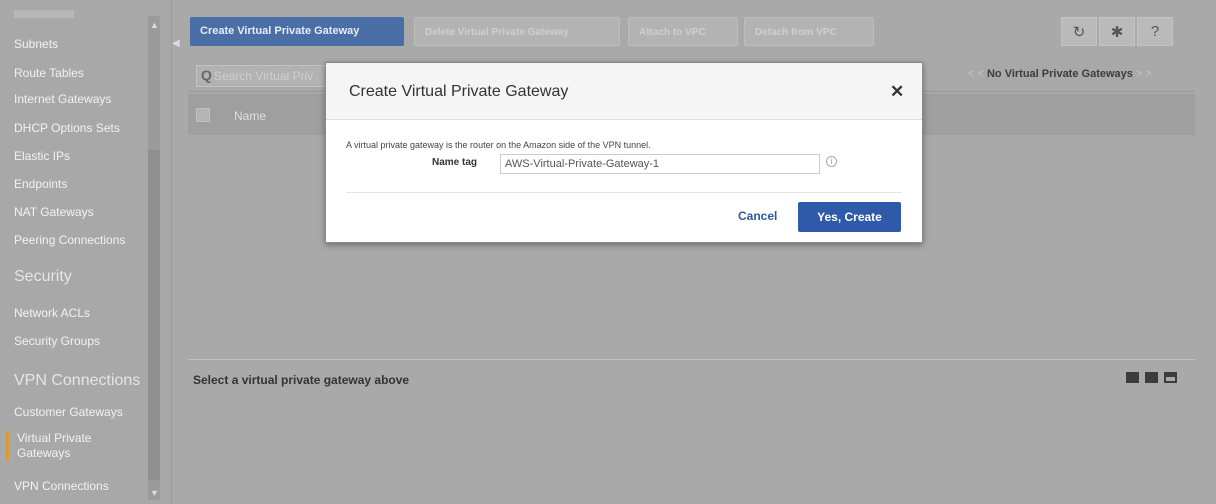  I want to click on sidebar-item-dhcp-options: DHCP Options Sets, so click(67, 128).